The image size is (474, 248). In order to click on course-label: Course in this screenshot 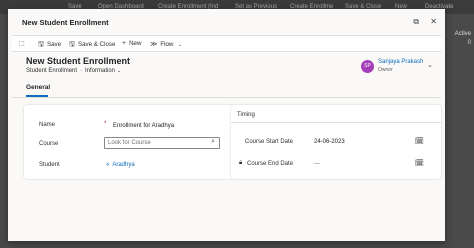, I will do `click(49, 144)`.